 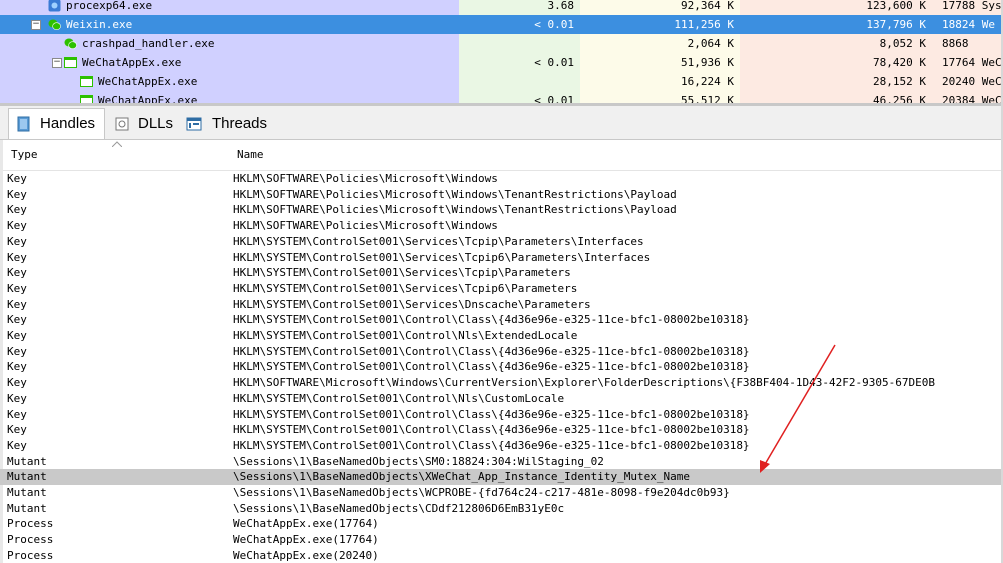 What do you see at coordinates (967, 24) in the screenshot?
I see `pid-cell: 18824 We` at bounding box center [967, 24].